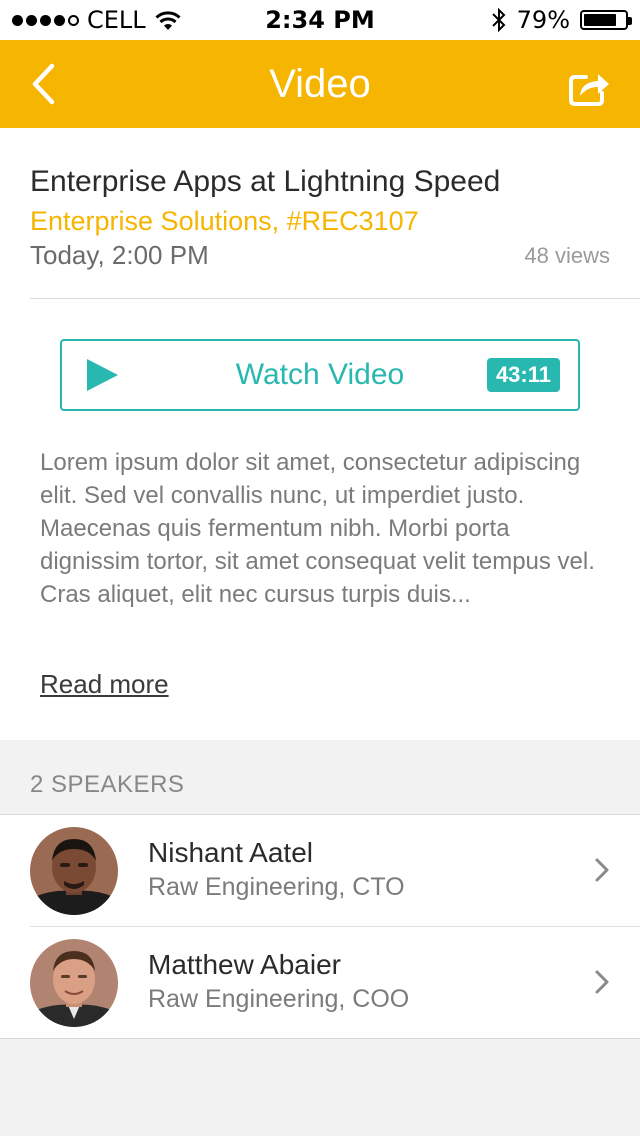  I want to click on speaker-role: Raw Engineering, COO, so click(279, 999).